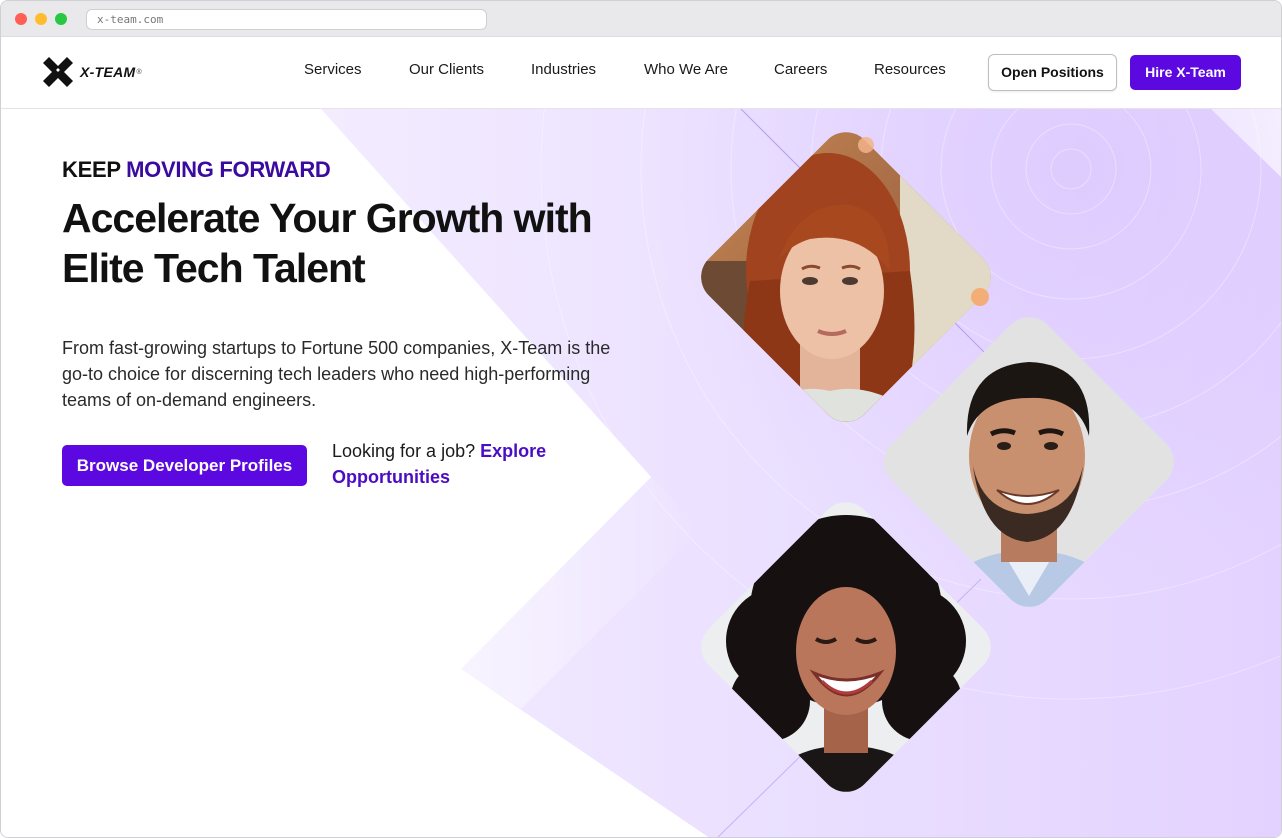  Describe the element at coordinates (910, 69) in the screenshot. I see `nav-resources: Resources` at that location.